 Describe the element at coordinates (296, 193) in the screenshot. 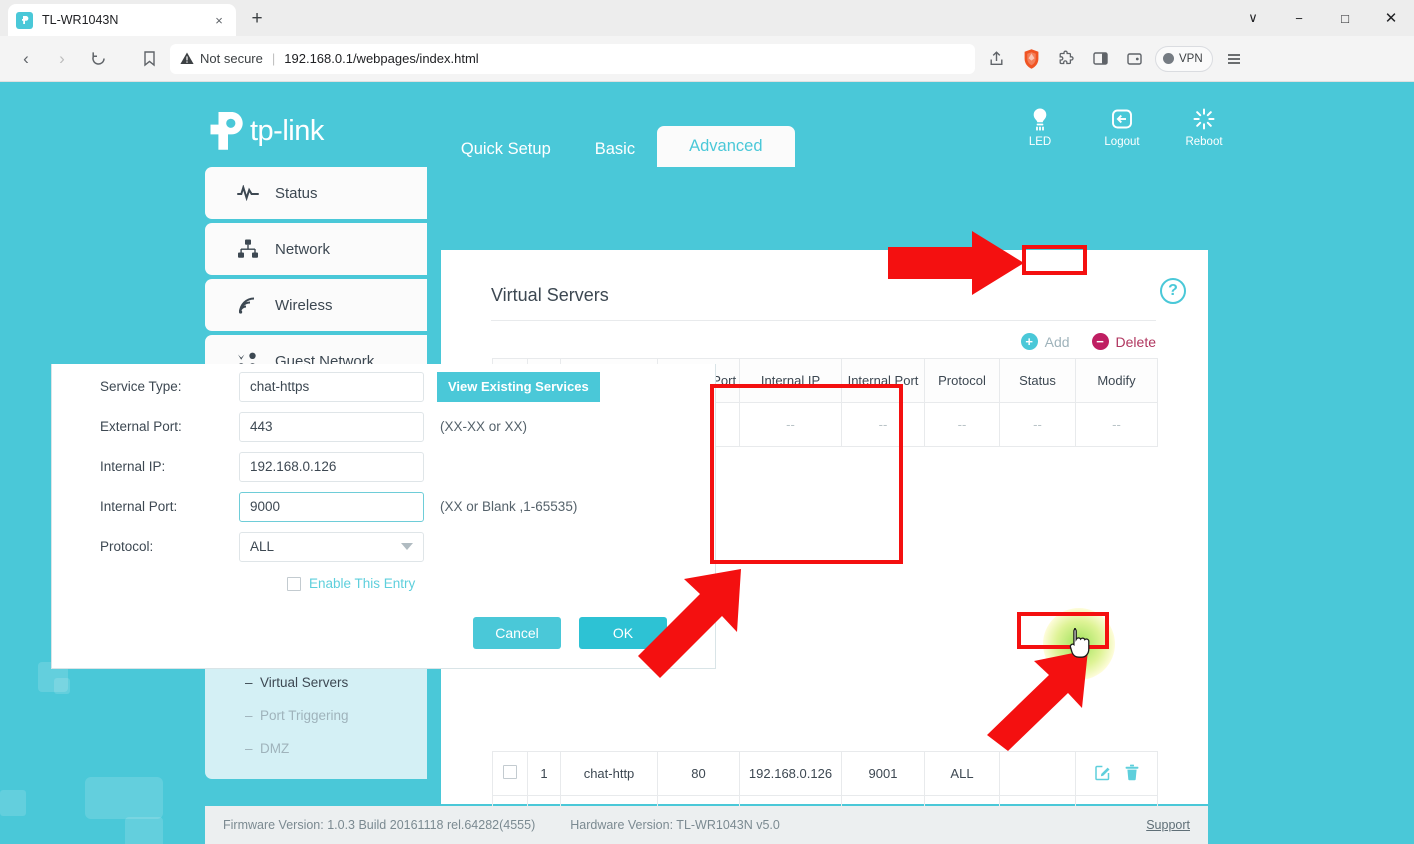

I see `sidebar-item-label: Status` at that location.